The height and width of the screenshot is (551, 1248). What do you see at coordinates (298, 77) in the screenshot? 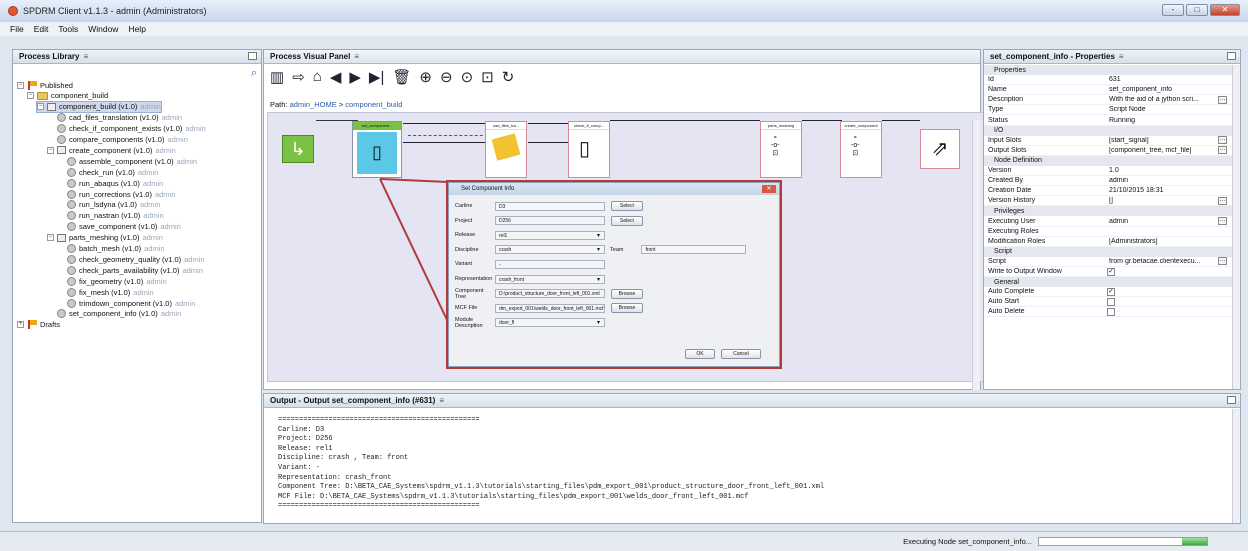
I see `transfer-icon: ⇨` at bounding box center [298, 77].